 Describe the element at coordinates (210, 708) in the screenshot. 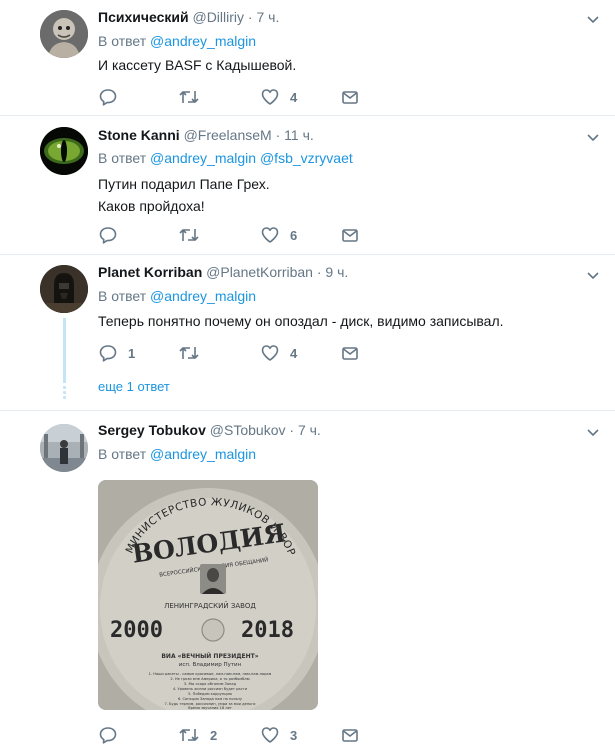

I see `label-duration: Время звучания 18 лет` at that location.